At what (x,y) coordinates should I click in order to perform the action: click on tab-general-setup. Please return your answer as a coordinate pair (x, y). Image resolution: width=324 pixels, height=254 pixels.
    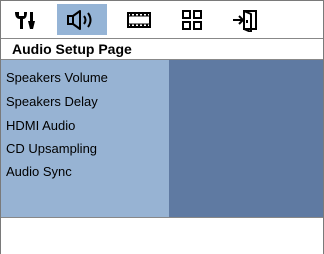
    Looking at the image, I should click on (25, 19).